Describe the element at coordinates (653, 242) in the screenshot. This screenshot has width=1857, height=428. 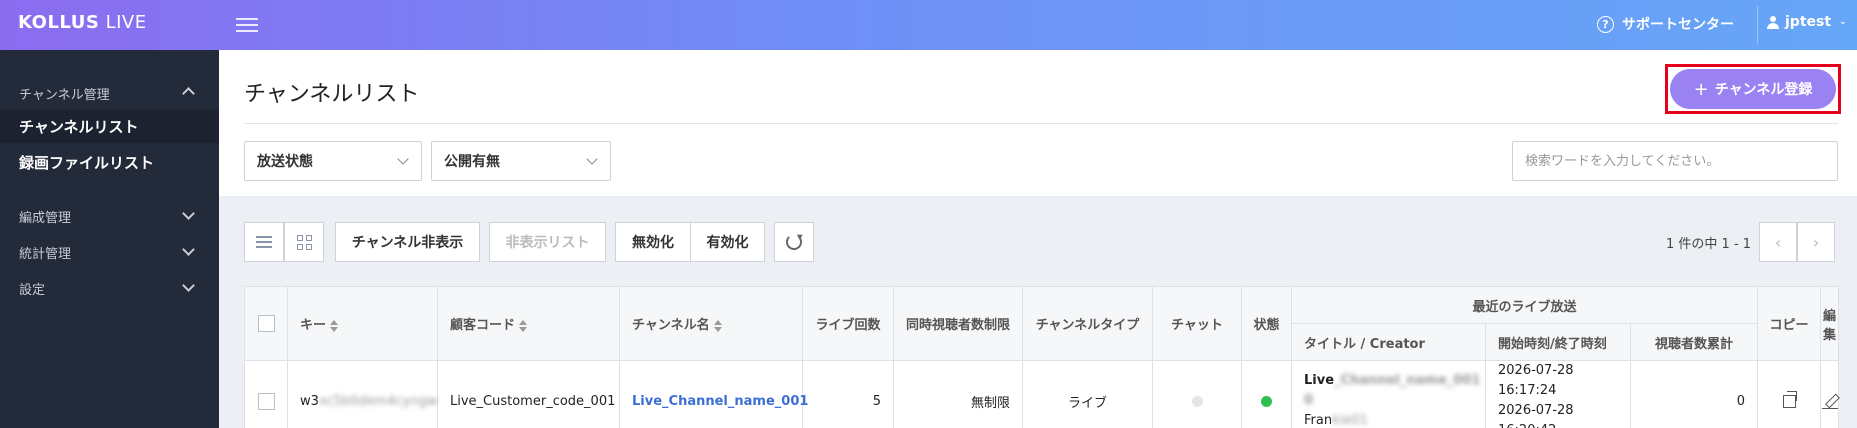
I see `disable-button: 無効化` at that location.